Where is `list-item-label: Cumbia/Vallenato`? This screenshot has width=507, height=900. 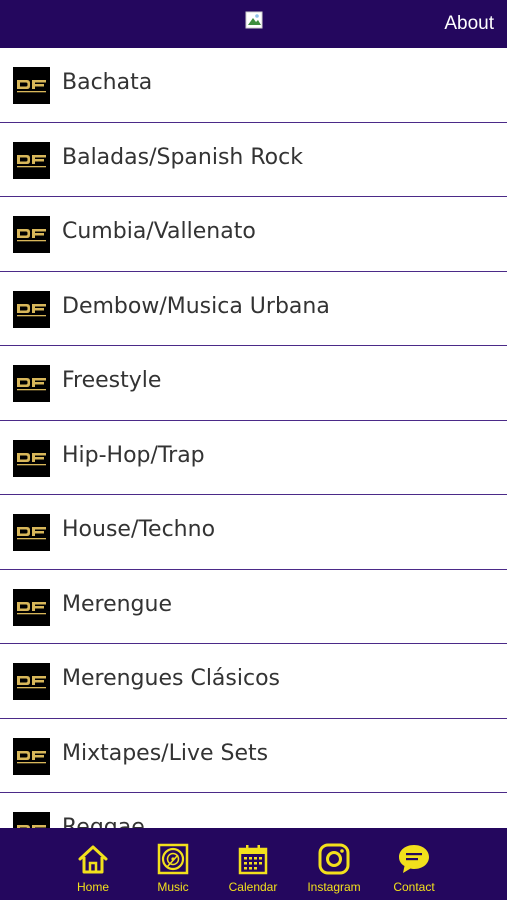 list-item-label: Cumbia/Vallenato is located at coordinates (159, 231).